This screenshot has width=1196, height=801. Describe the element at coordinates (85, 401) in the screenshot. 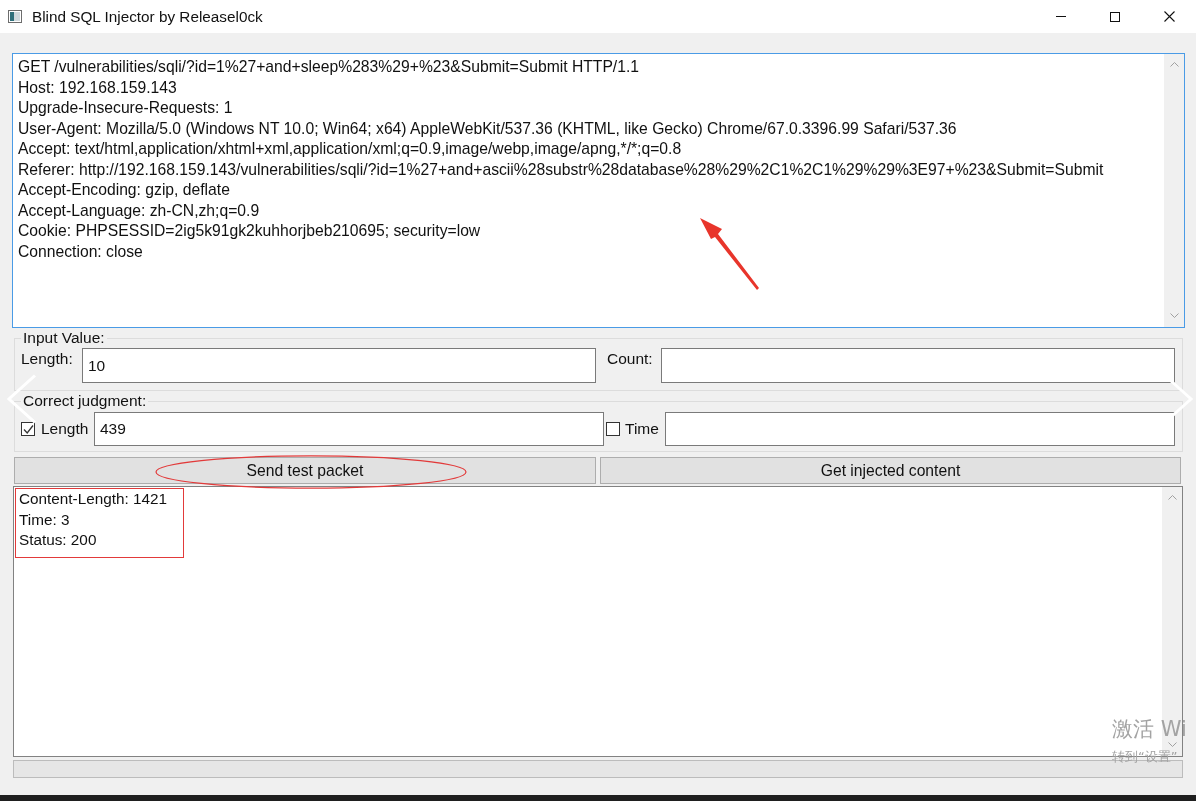

I see `group-title: Correct judgment:` at that location.